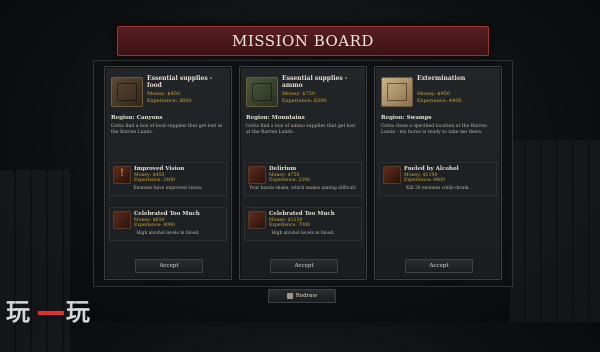 The image size is (600, 352). I want to click on food-crate-icon, so click(127, 92).